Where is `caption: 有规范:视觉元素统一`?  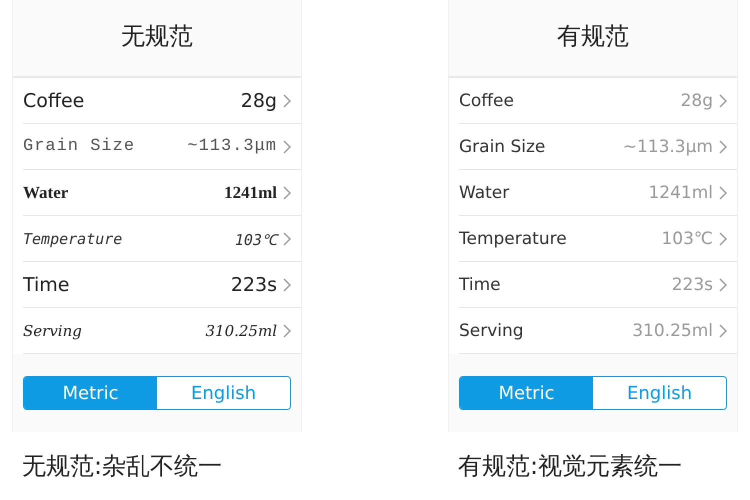 caption: 有规范:视觉元素统一 is located at coordinates (570, 466).